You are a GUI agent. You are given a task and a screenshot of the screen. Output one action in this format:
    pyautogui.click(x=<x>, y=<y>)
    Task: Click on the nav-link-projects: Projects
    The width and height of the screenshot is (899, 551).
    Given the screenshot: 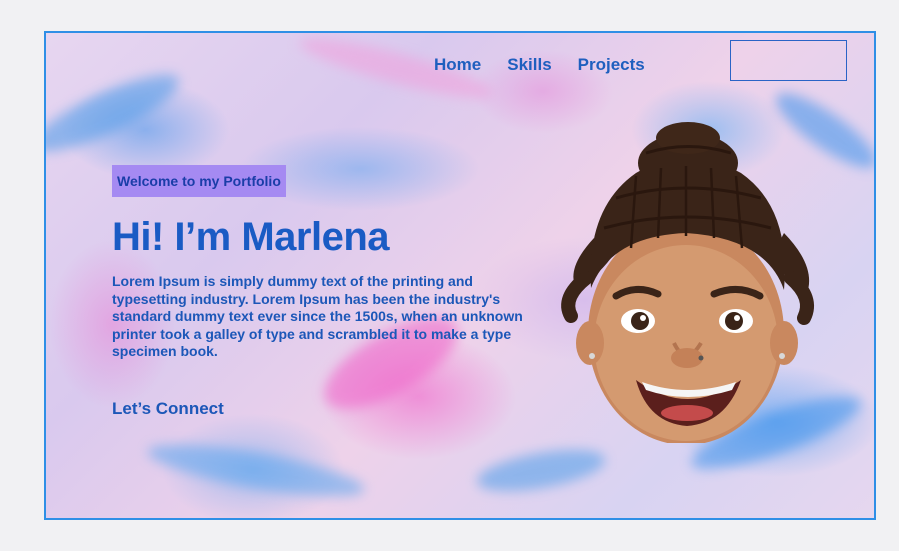 What is the action you would take?
    pyautogui.click(x=611, y=65)
    